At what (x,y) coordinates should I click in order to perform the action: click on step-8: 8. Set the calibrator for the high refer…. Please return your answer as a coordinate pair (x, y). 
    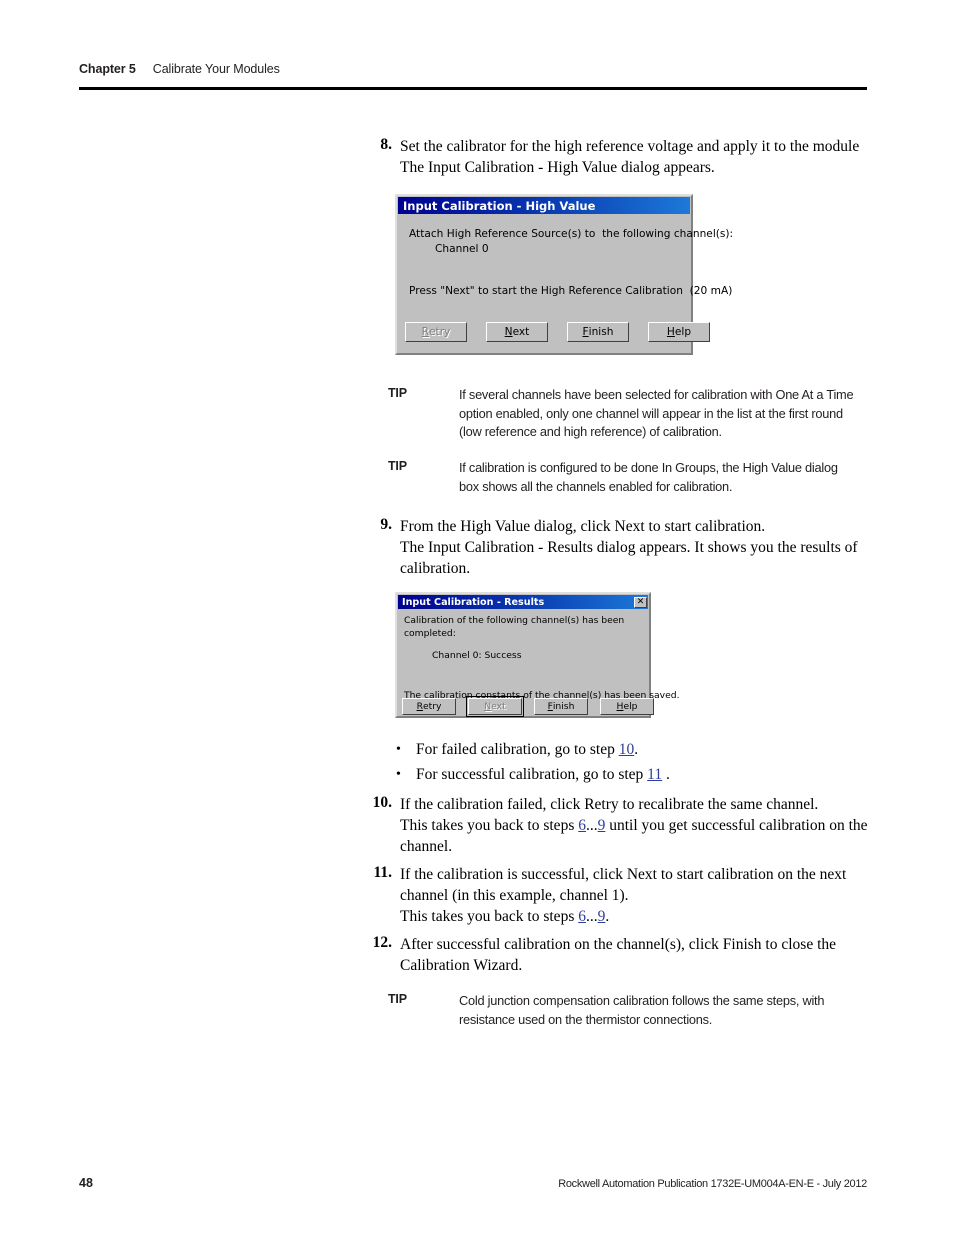
    Looking at the image, I should click on (622, 157).